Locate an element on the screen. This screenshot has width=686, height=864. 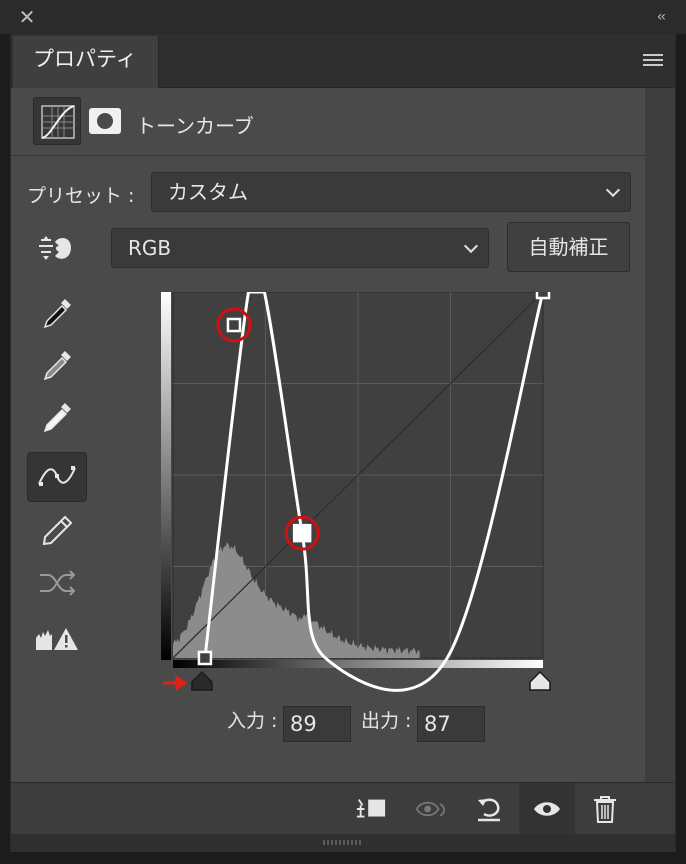
tab-bar: プロパティ is located at coordinates (343, 61).